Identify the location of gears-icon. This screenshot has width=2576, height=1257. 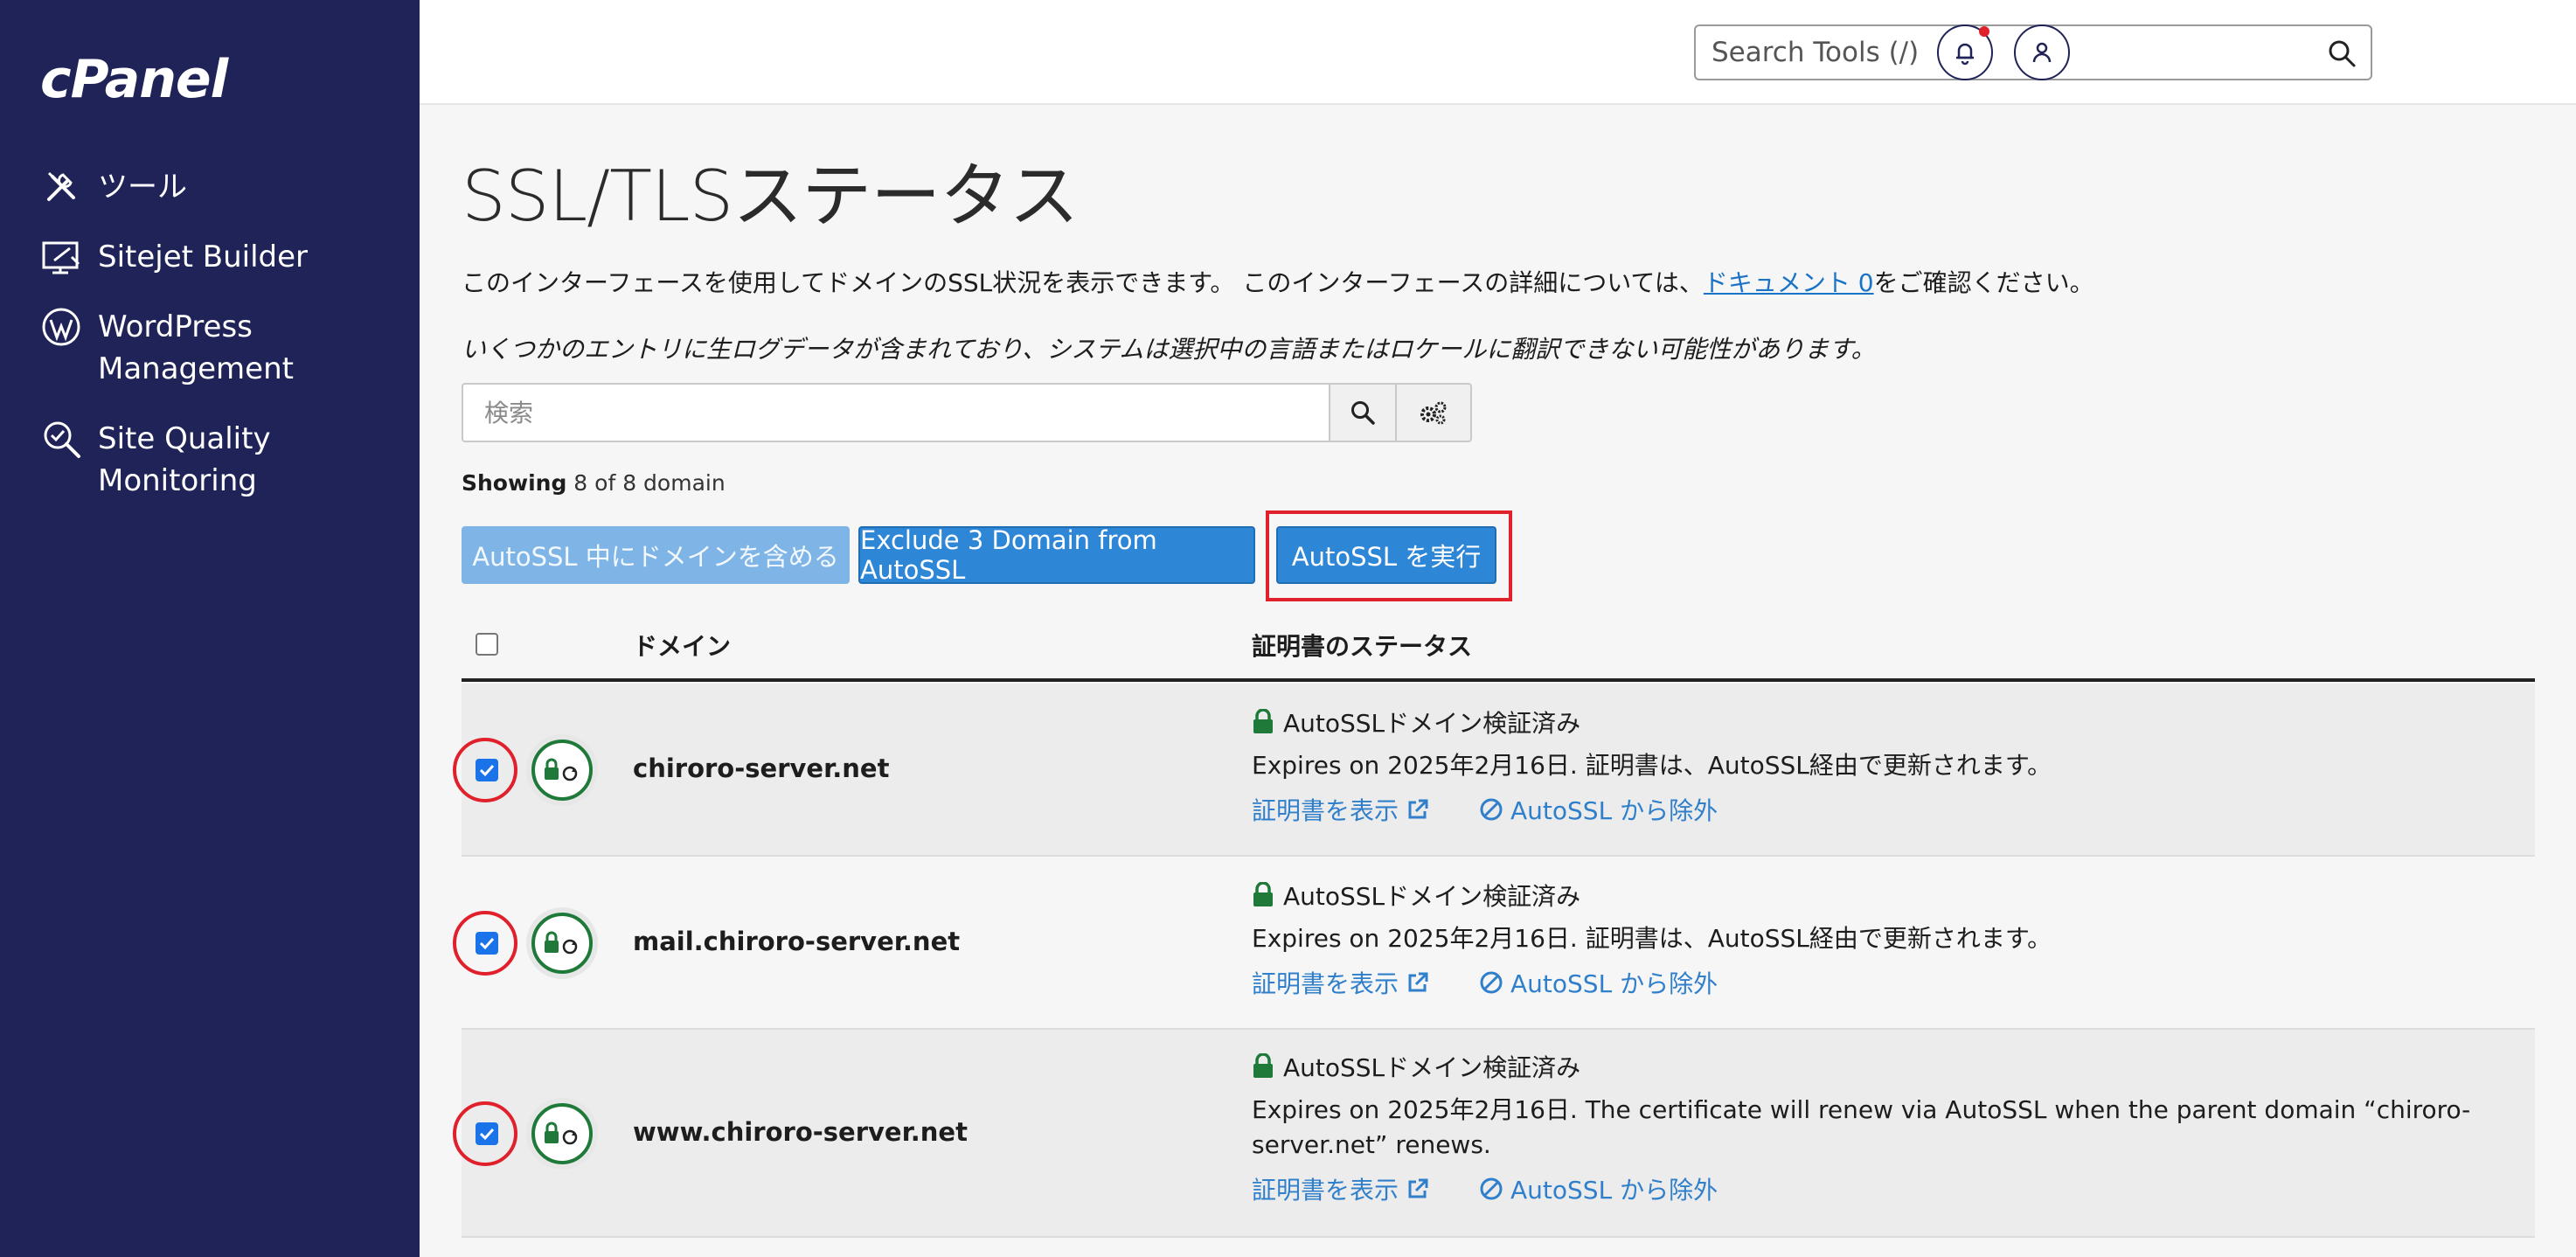
(1433, 413).